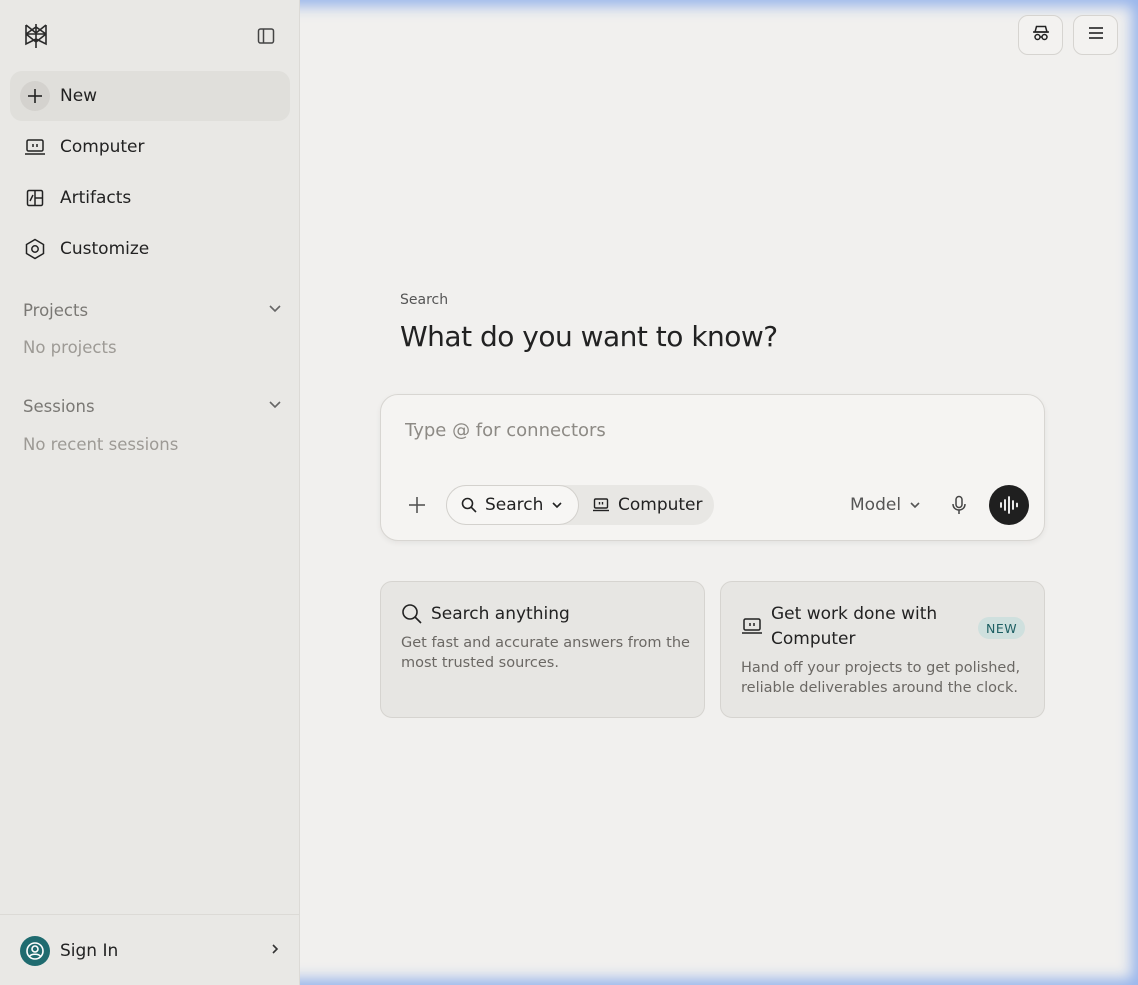 This screenshot has width=1138, height=985. I want to click on sidebar-item-label: New, so click(79, 96).